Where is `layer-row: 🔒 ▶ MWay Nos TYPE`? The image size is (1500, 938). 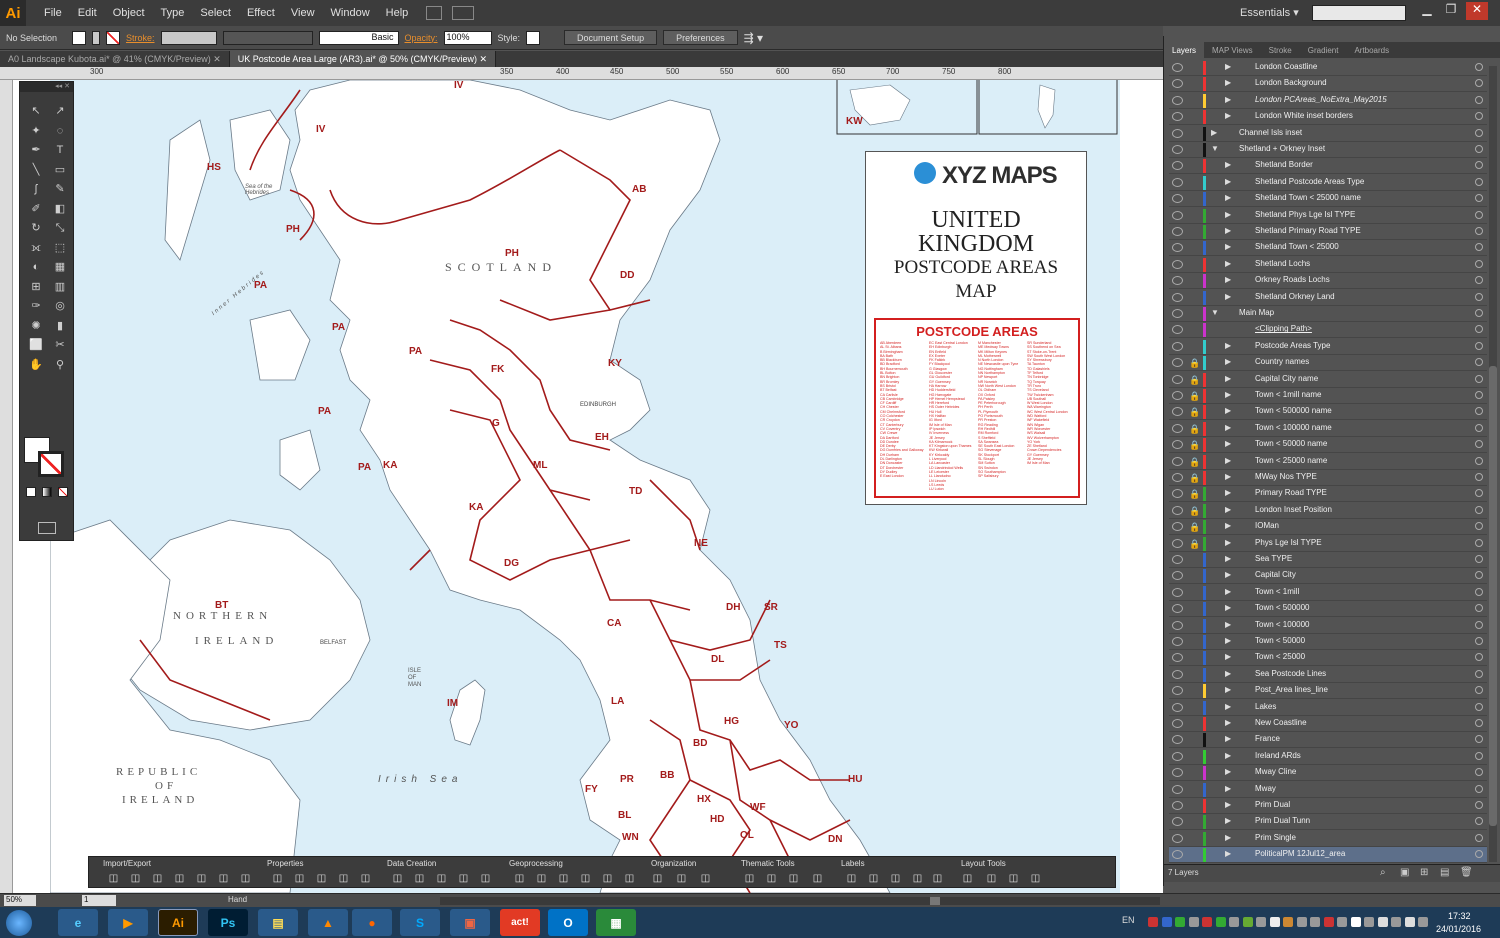 layer-row: 🔒 ▶ MWay Nos TYPE is located at coordinates (1328, 478).